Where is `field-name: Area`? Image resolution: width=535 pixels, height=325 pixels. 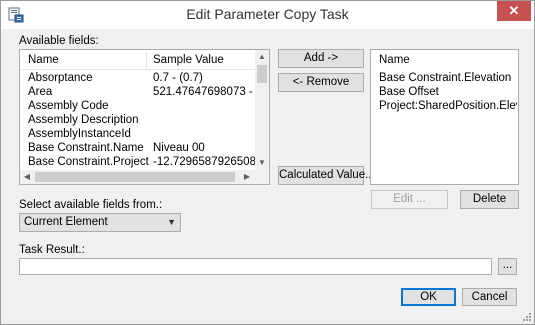
field-name: Area is located at coordinates (40, 92).